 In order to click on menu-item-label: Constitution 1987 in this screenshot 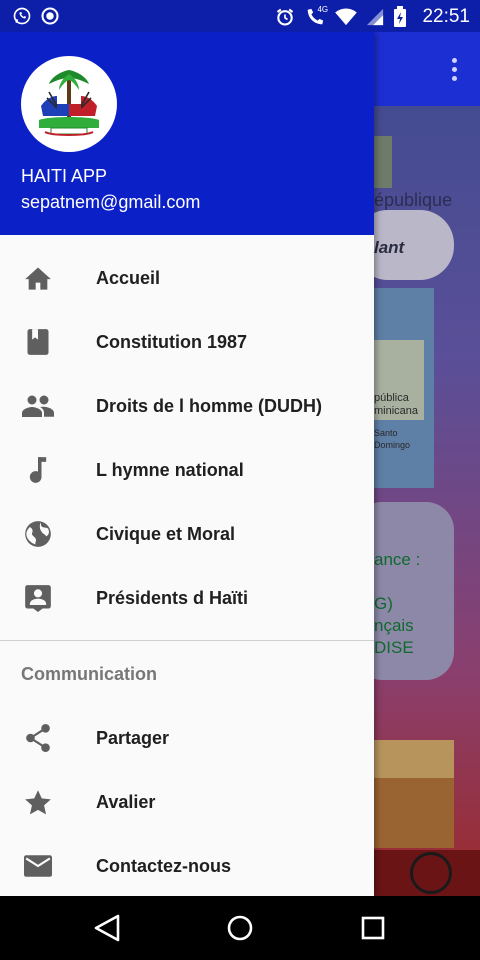, I will do `click(172, 341)`.